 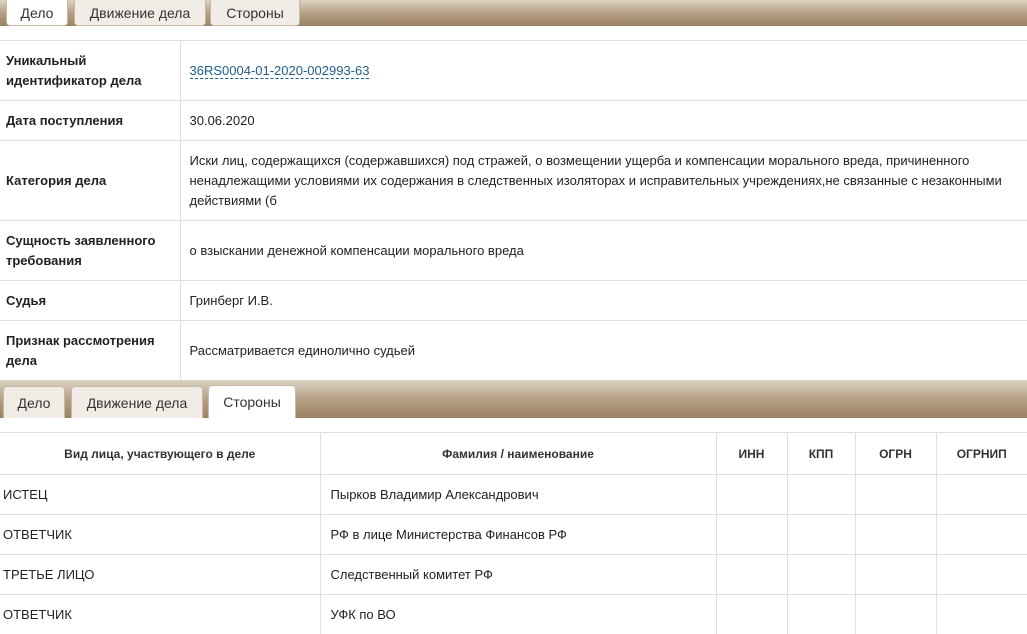 What do you see at coordinates (37, 13) in the screenshot?
I see `tab-case: Дело` at bounding box center [37, 13].